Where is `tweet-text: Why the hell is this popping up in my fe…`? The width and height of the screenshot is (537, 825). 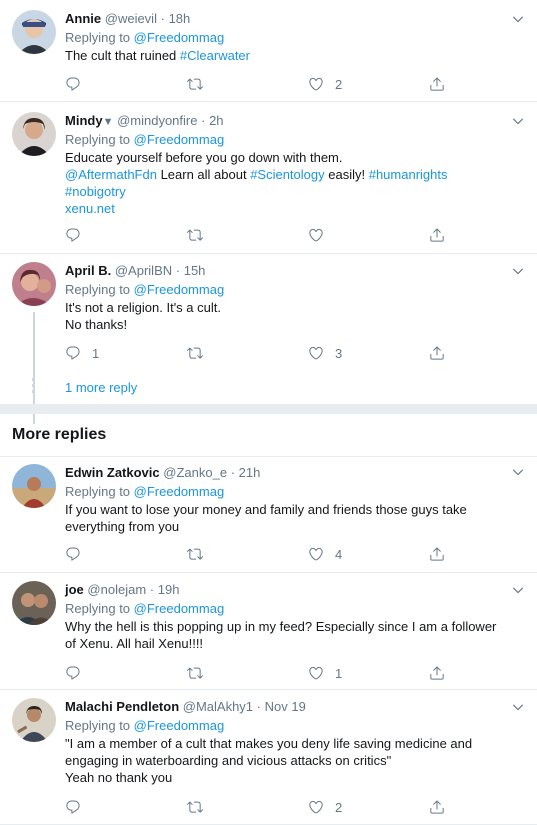 tweet-text: Why the hell is this popping up in my fe… is located at coordinates (286, 635).